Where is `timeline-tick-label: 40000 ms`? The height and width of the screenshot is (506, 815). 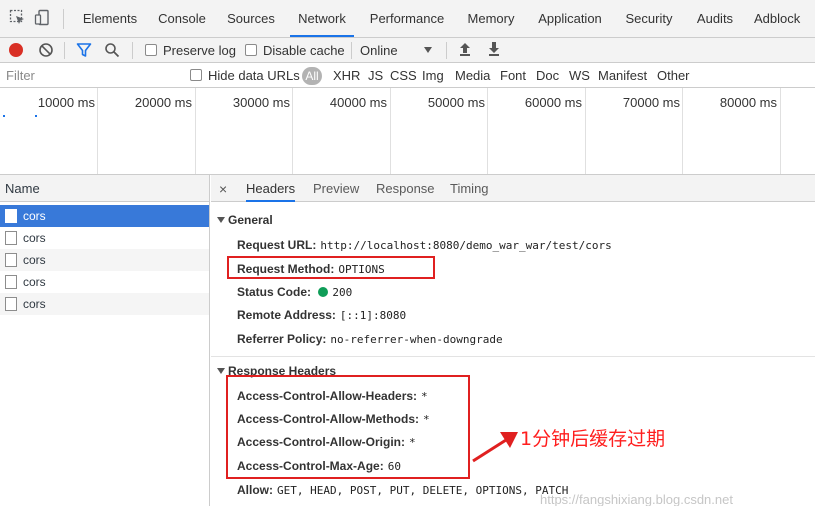
timeline-tick-label: 40000 ms is located at coordinates (358, 102).